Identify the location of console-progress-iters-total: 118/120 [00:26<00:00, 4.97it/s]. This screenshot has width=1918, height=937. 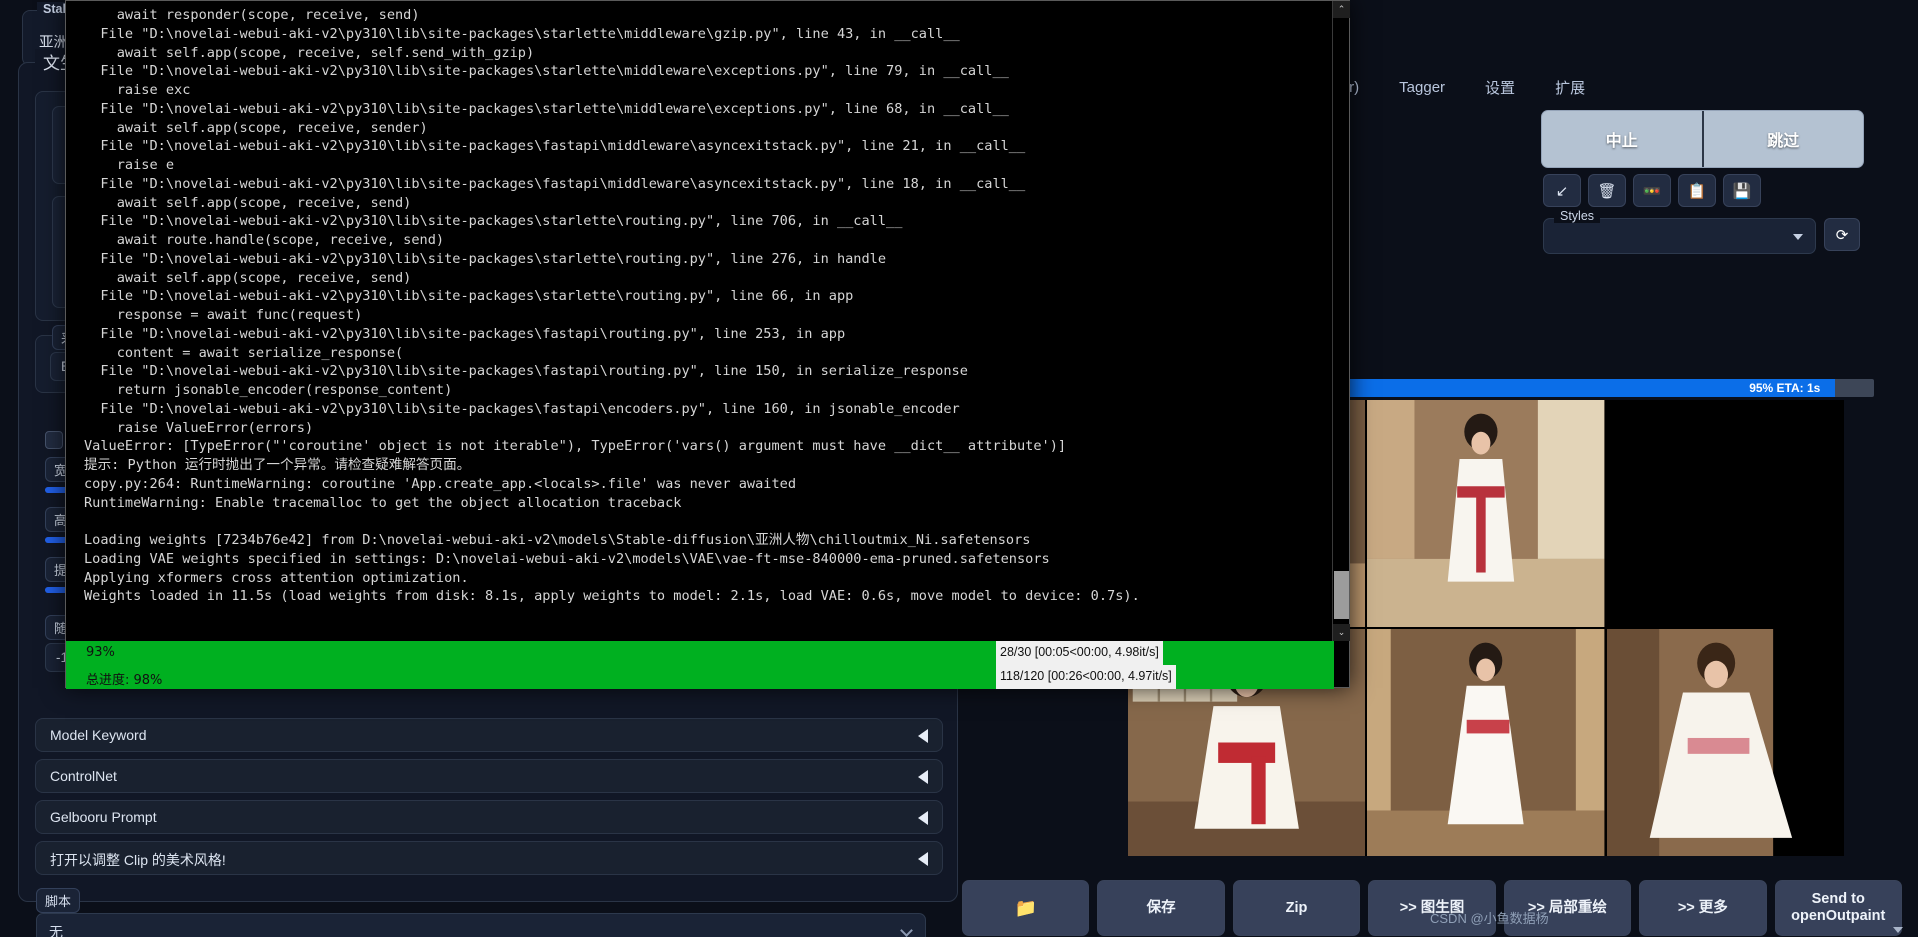
(1086, 677).